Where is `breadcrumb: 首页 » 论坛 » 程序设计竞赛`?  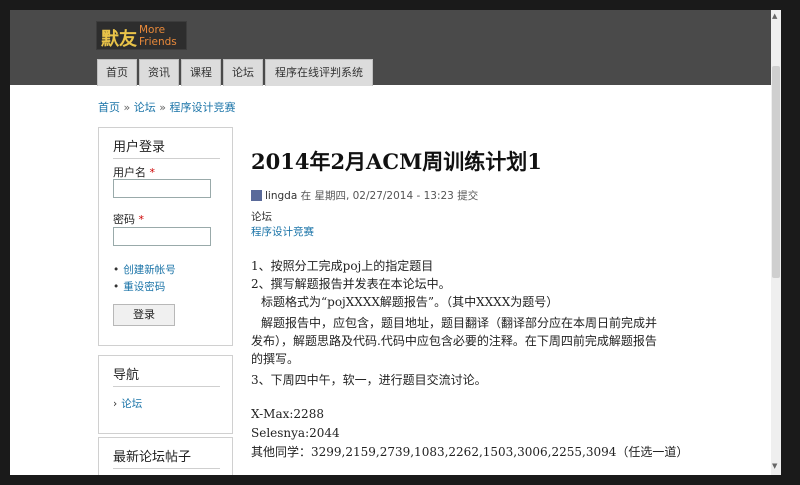 breadcrumb: 首页 » 论坛 » 程序设计竞赛 is located at coordinates (166, 107).